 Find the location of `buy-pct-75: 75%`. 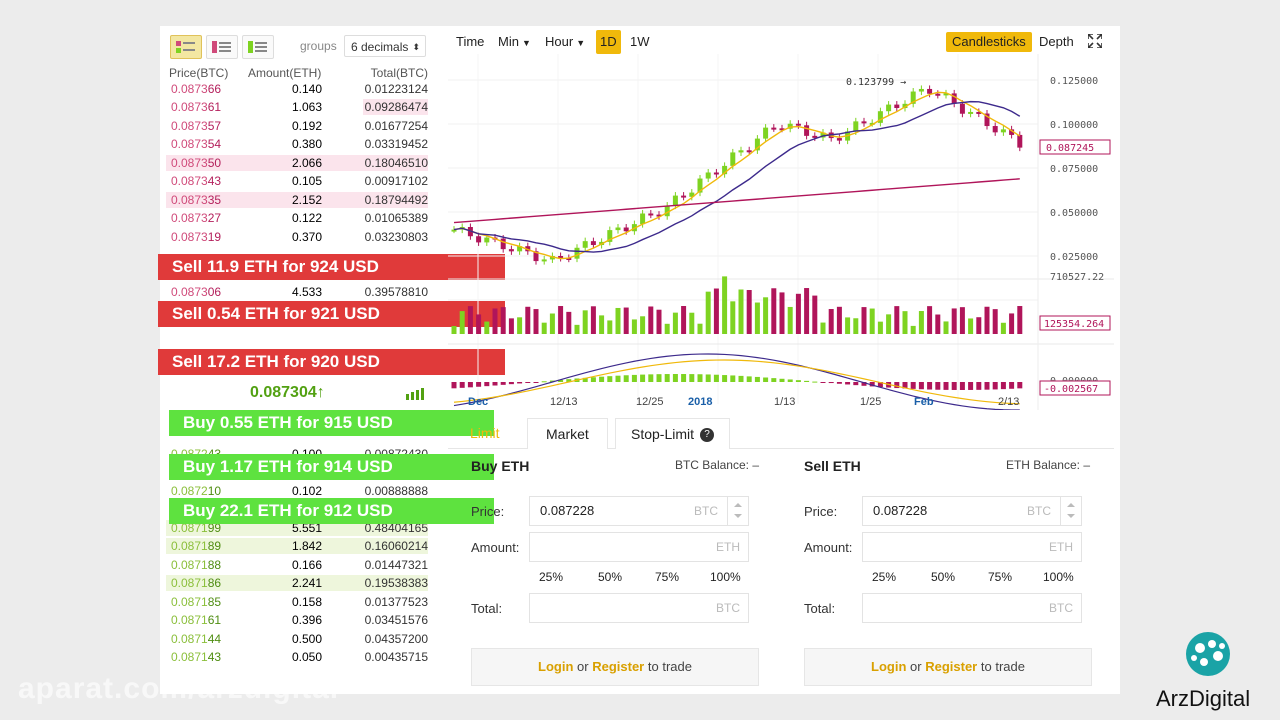

buy-pct-75: 75% is located at coordinates (667, 577).